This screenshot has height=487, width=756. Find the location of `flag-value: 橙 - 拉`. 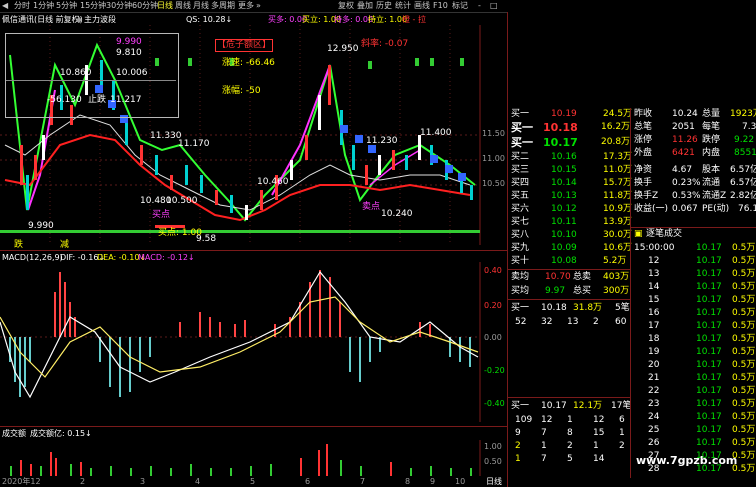

flag-value: 橙 - 拉 is located at coordinates (414, 19).